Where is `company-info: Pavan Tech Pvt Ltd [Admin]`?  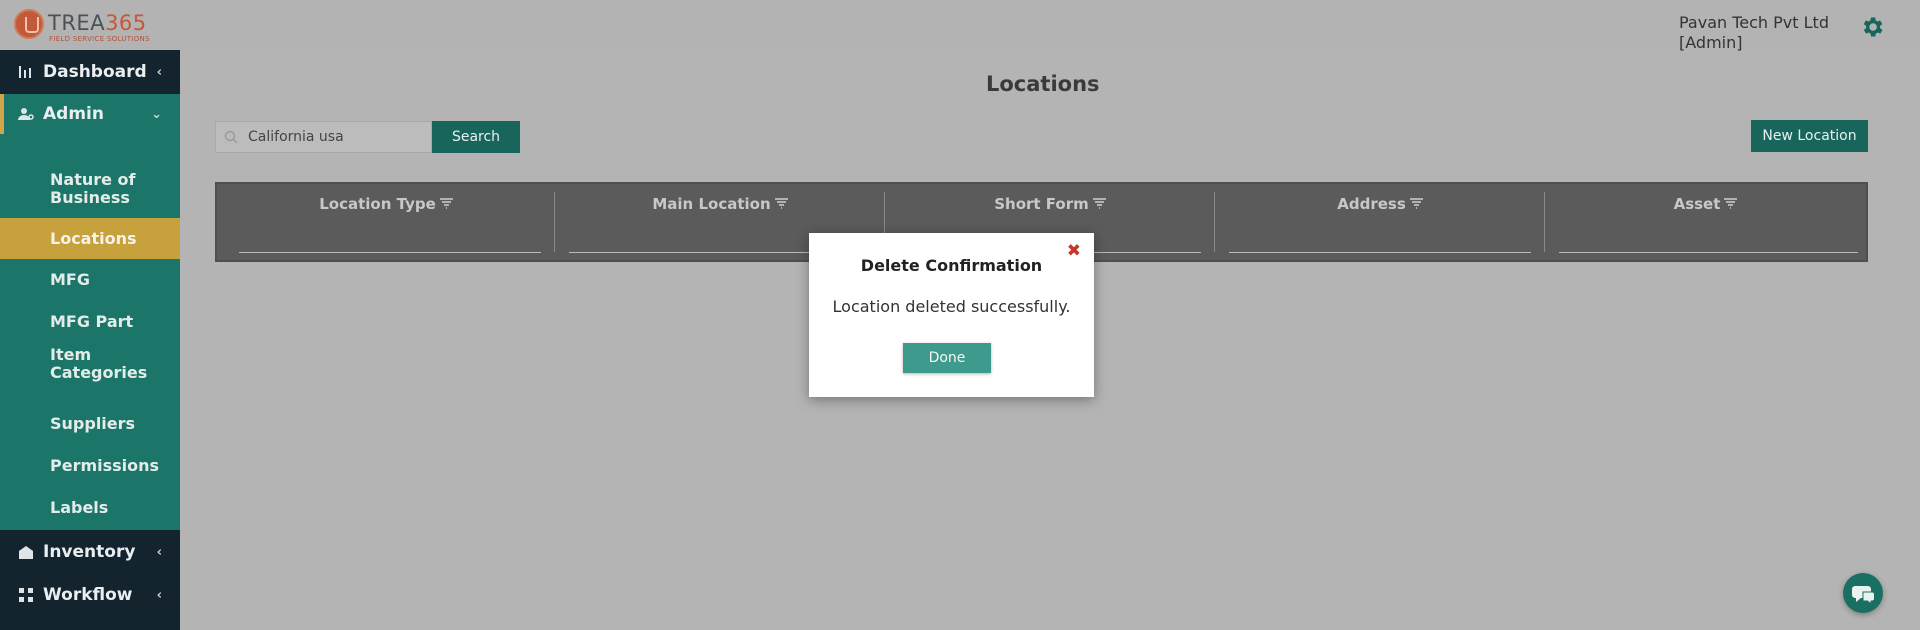
company-info: Pavan Tech Pvt Ltd [Admin] is located at coordinates (1769, 33).